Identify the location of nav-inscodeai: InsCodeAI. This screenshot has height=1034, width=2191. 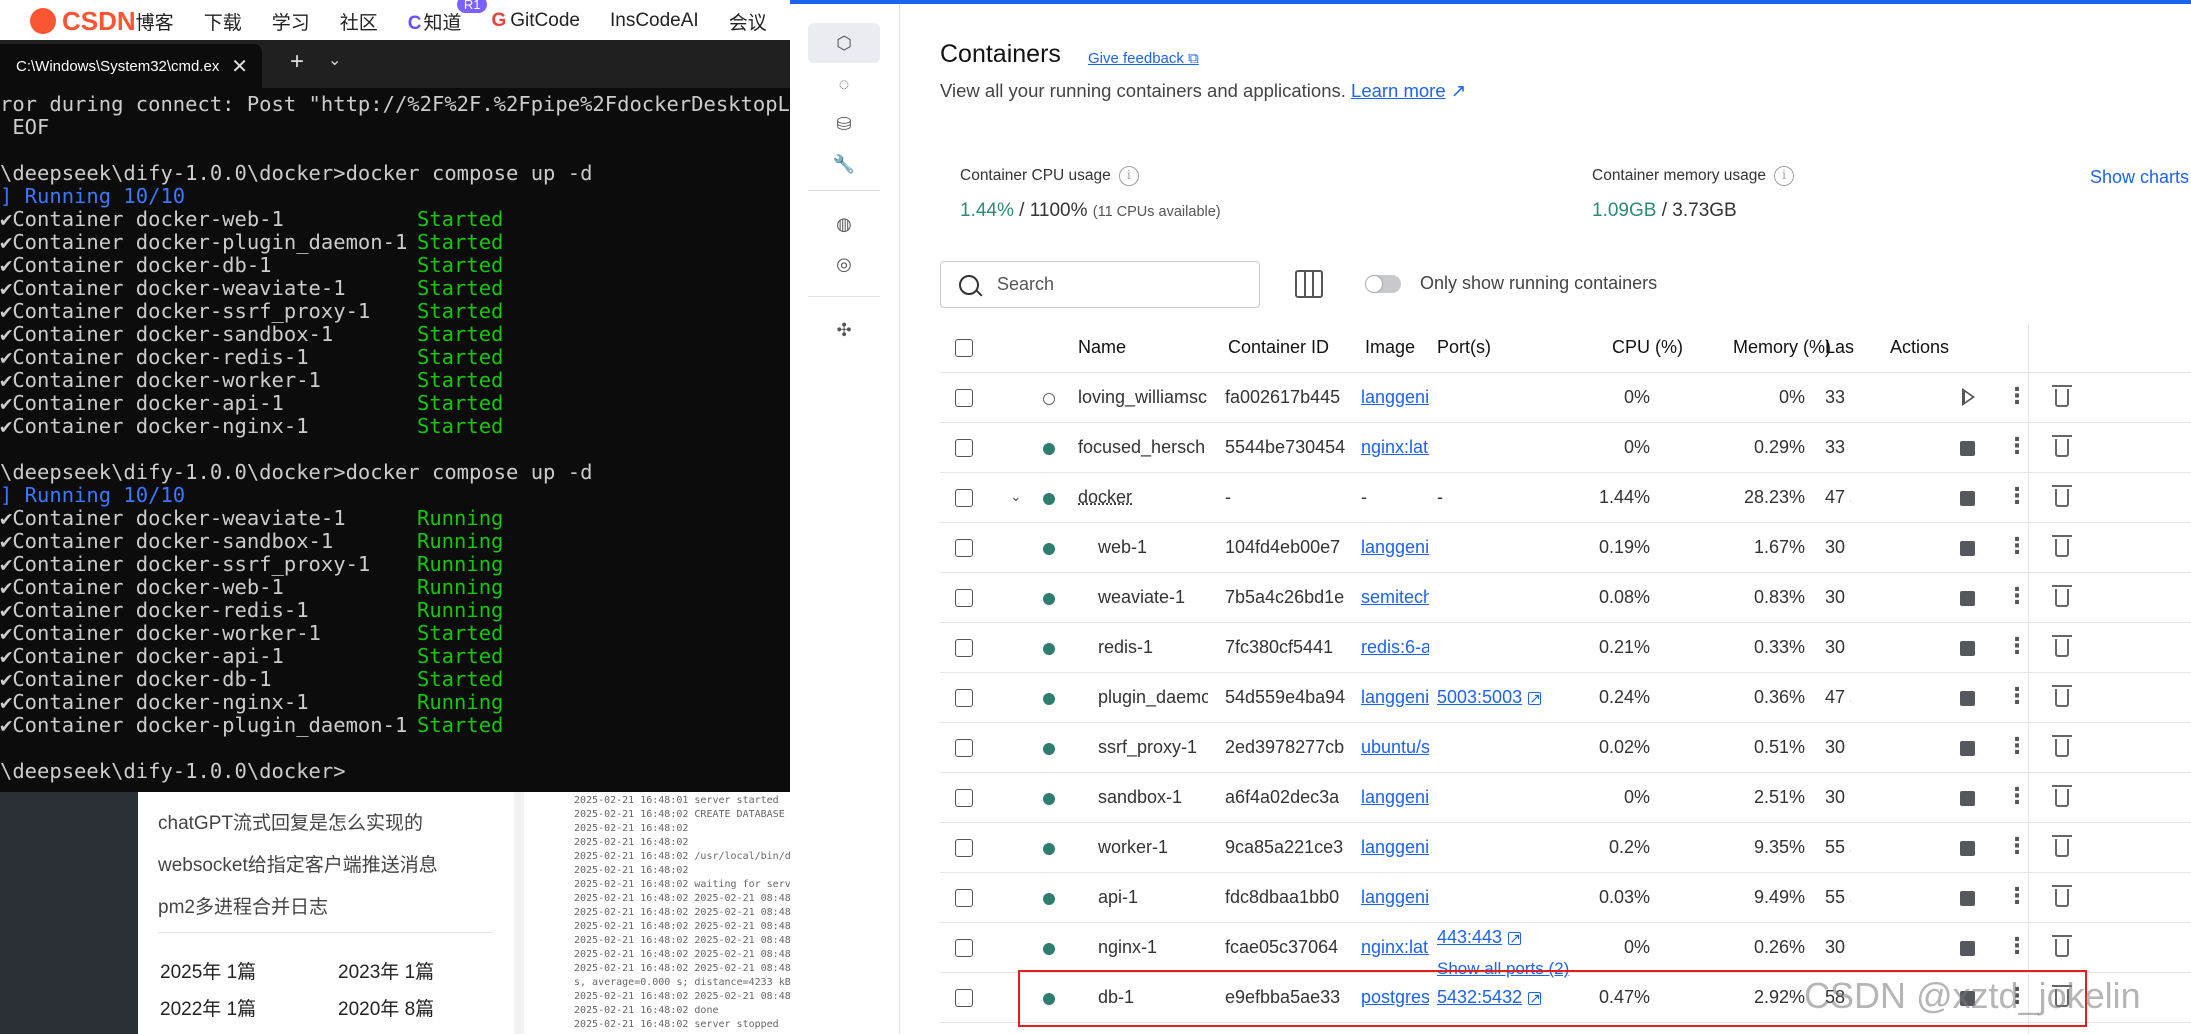
(654, 21).